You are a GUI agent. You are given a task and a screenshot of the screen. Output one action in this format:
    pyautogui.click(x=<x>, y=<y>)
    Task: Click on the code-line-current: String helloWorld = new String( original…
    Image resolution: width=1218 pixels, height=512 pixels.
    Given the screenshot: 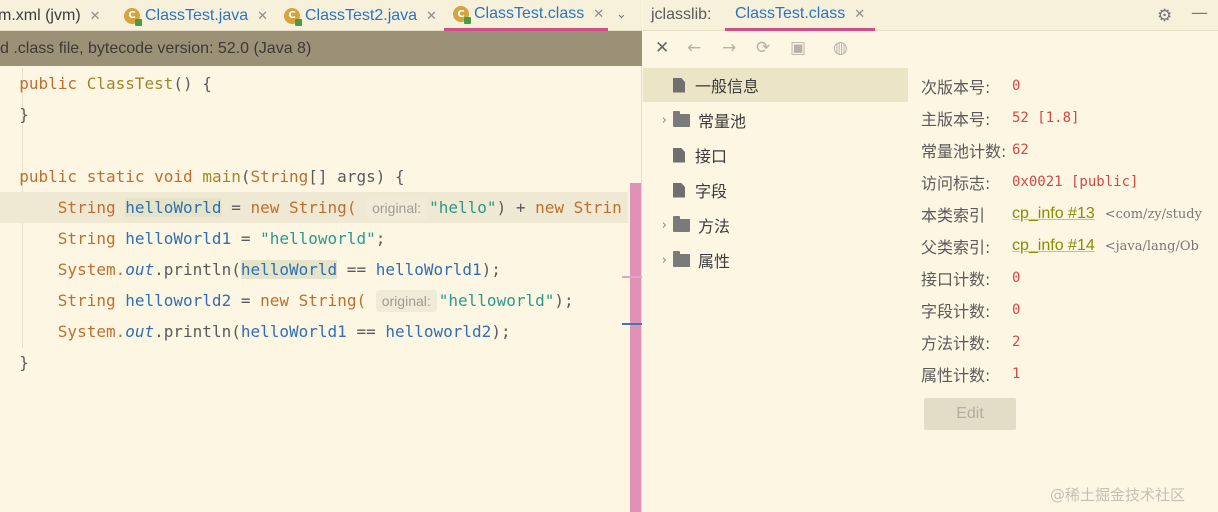 What is the action you would take?
    pyautogui.click(x=314, y=207)
    